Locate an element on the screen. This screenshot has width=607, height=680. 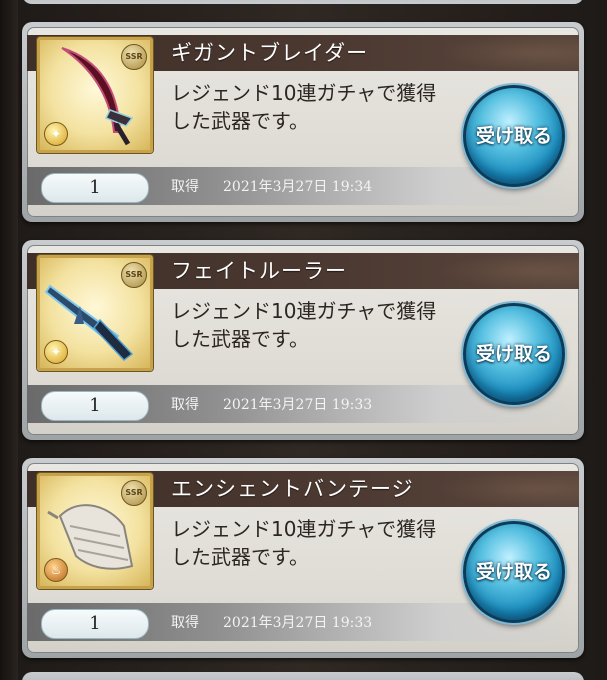
item-name: ギガントブレイダー is located at coordinates (270, 53).